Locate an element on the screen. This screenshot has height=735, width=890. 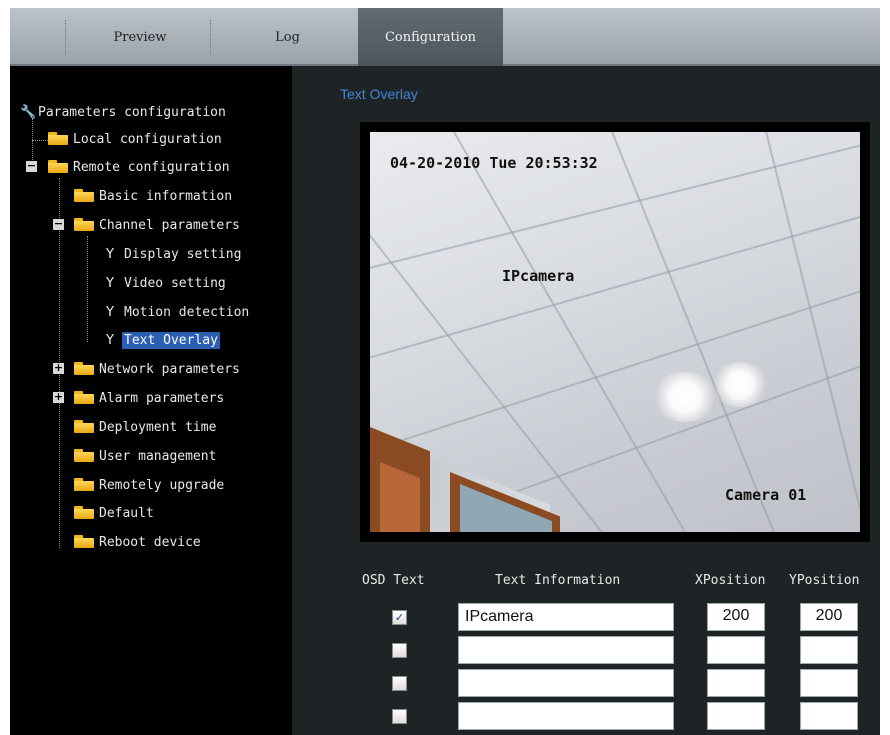
sidebar-item-remote-configuration: Remote configuration is located at coordinates (140, 168).